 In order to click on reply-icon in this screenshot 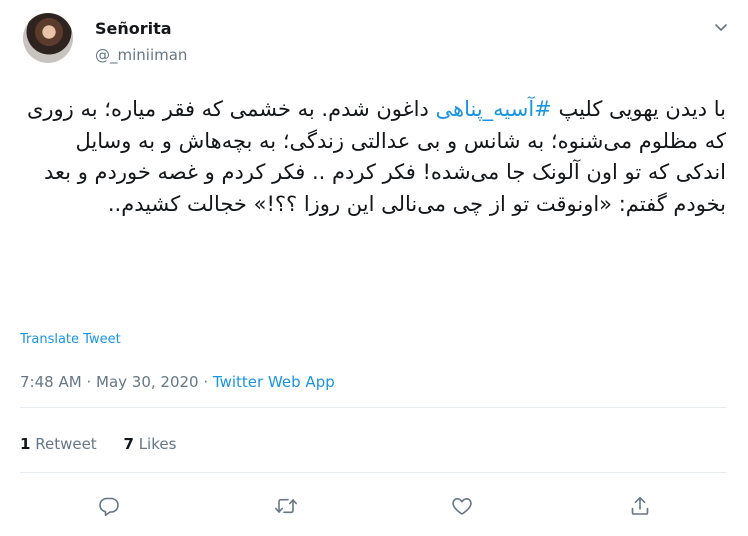, I will do `click(109, 506)`.